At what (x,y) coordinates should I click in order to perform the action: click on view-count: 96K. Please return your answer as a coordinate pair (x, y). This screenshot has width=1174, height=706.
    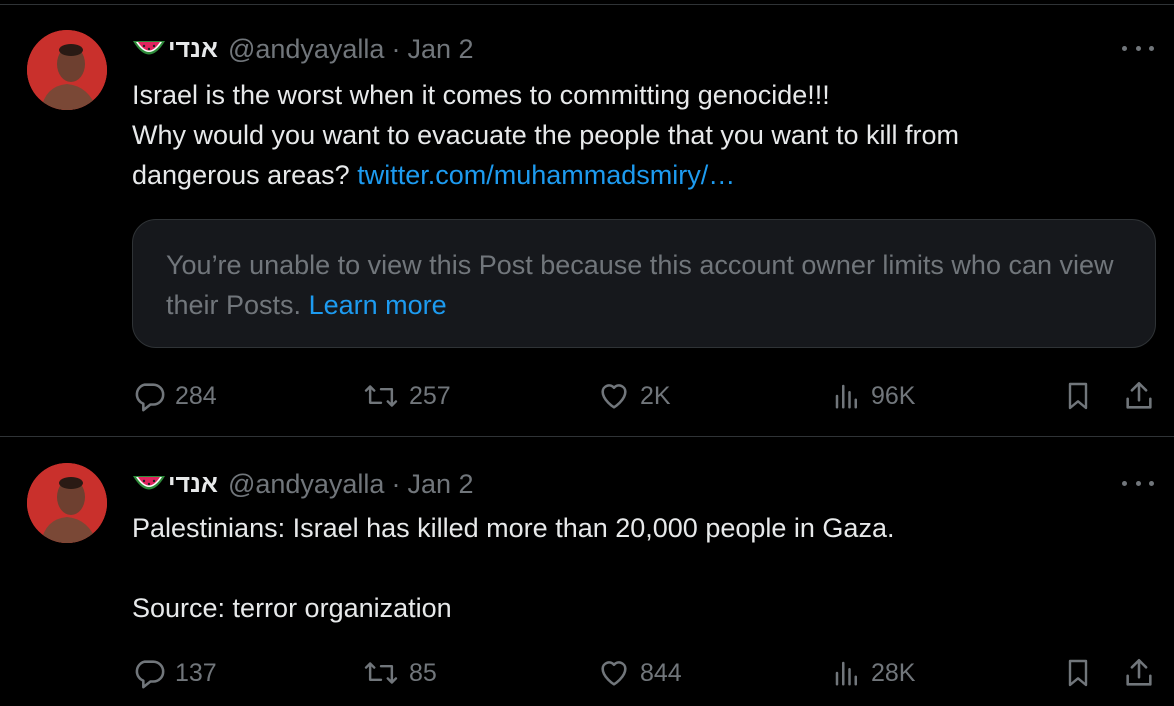
    Looking at the image, I should click on (893, 395).